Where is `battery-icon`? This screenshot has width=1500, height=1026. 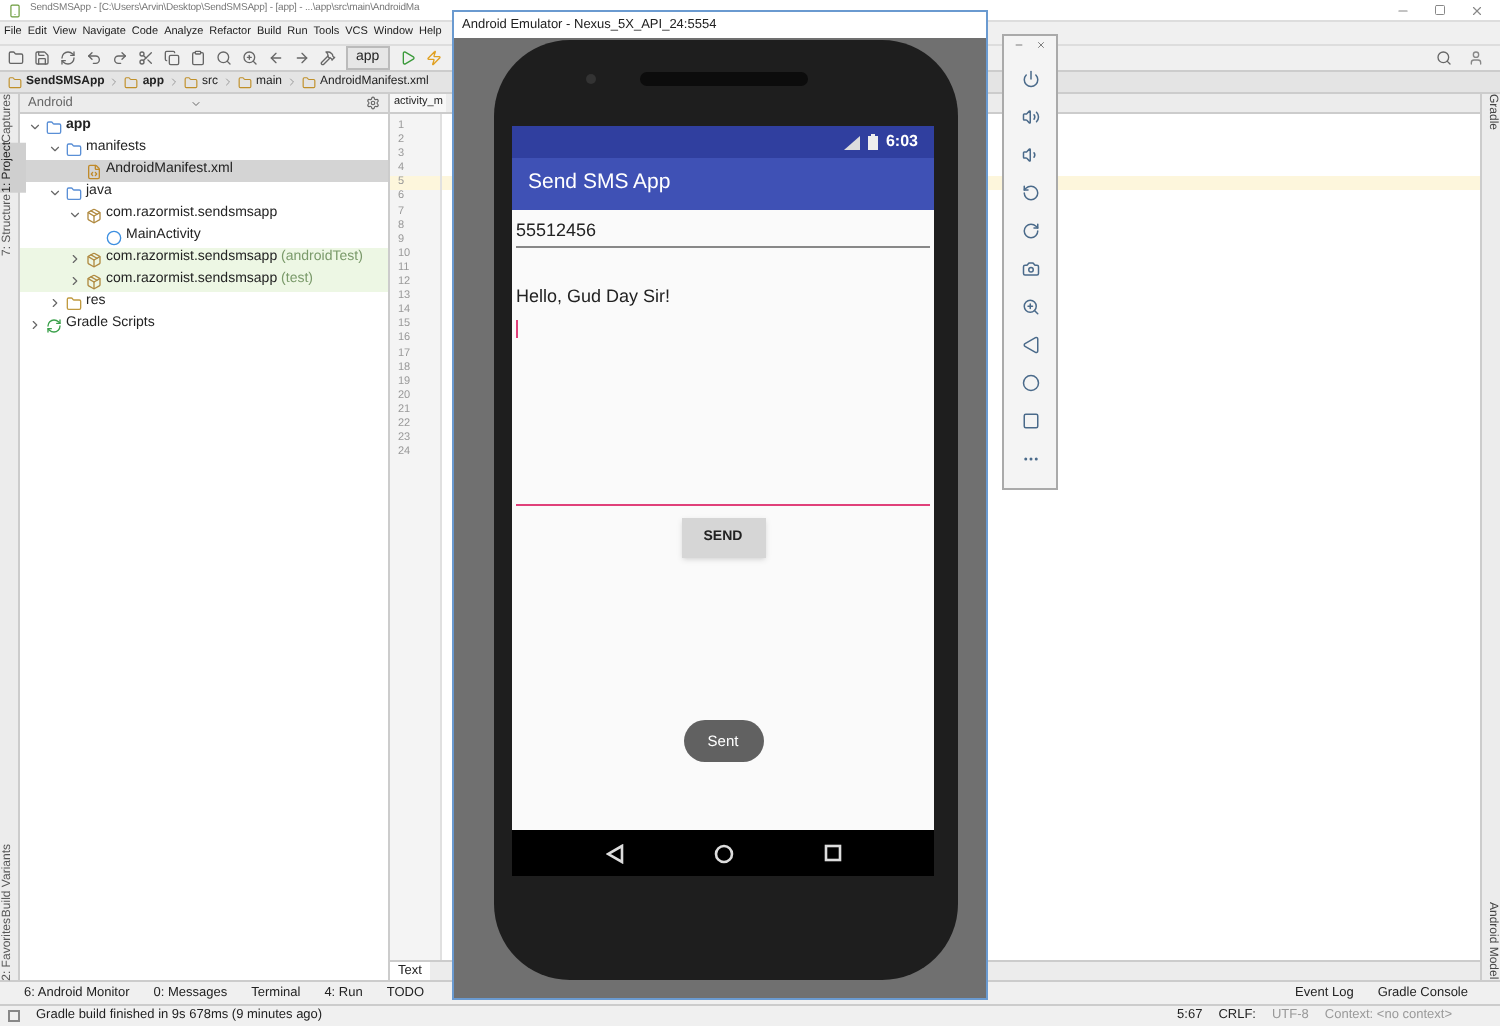
battery-icon is located at coordinates (872, 142).